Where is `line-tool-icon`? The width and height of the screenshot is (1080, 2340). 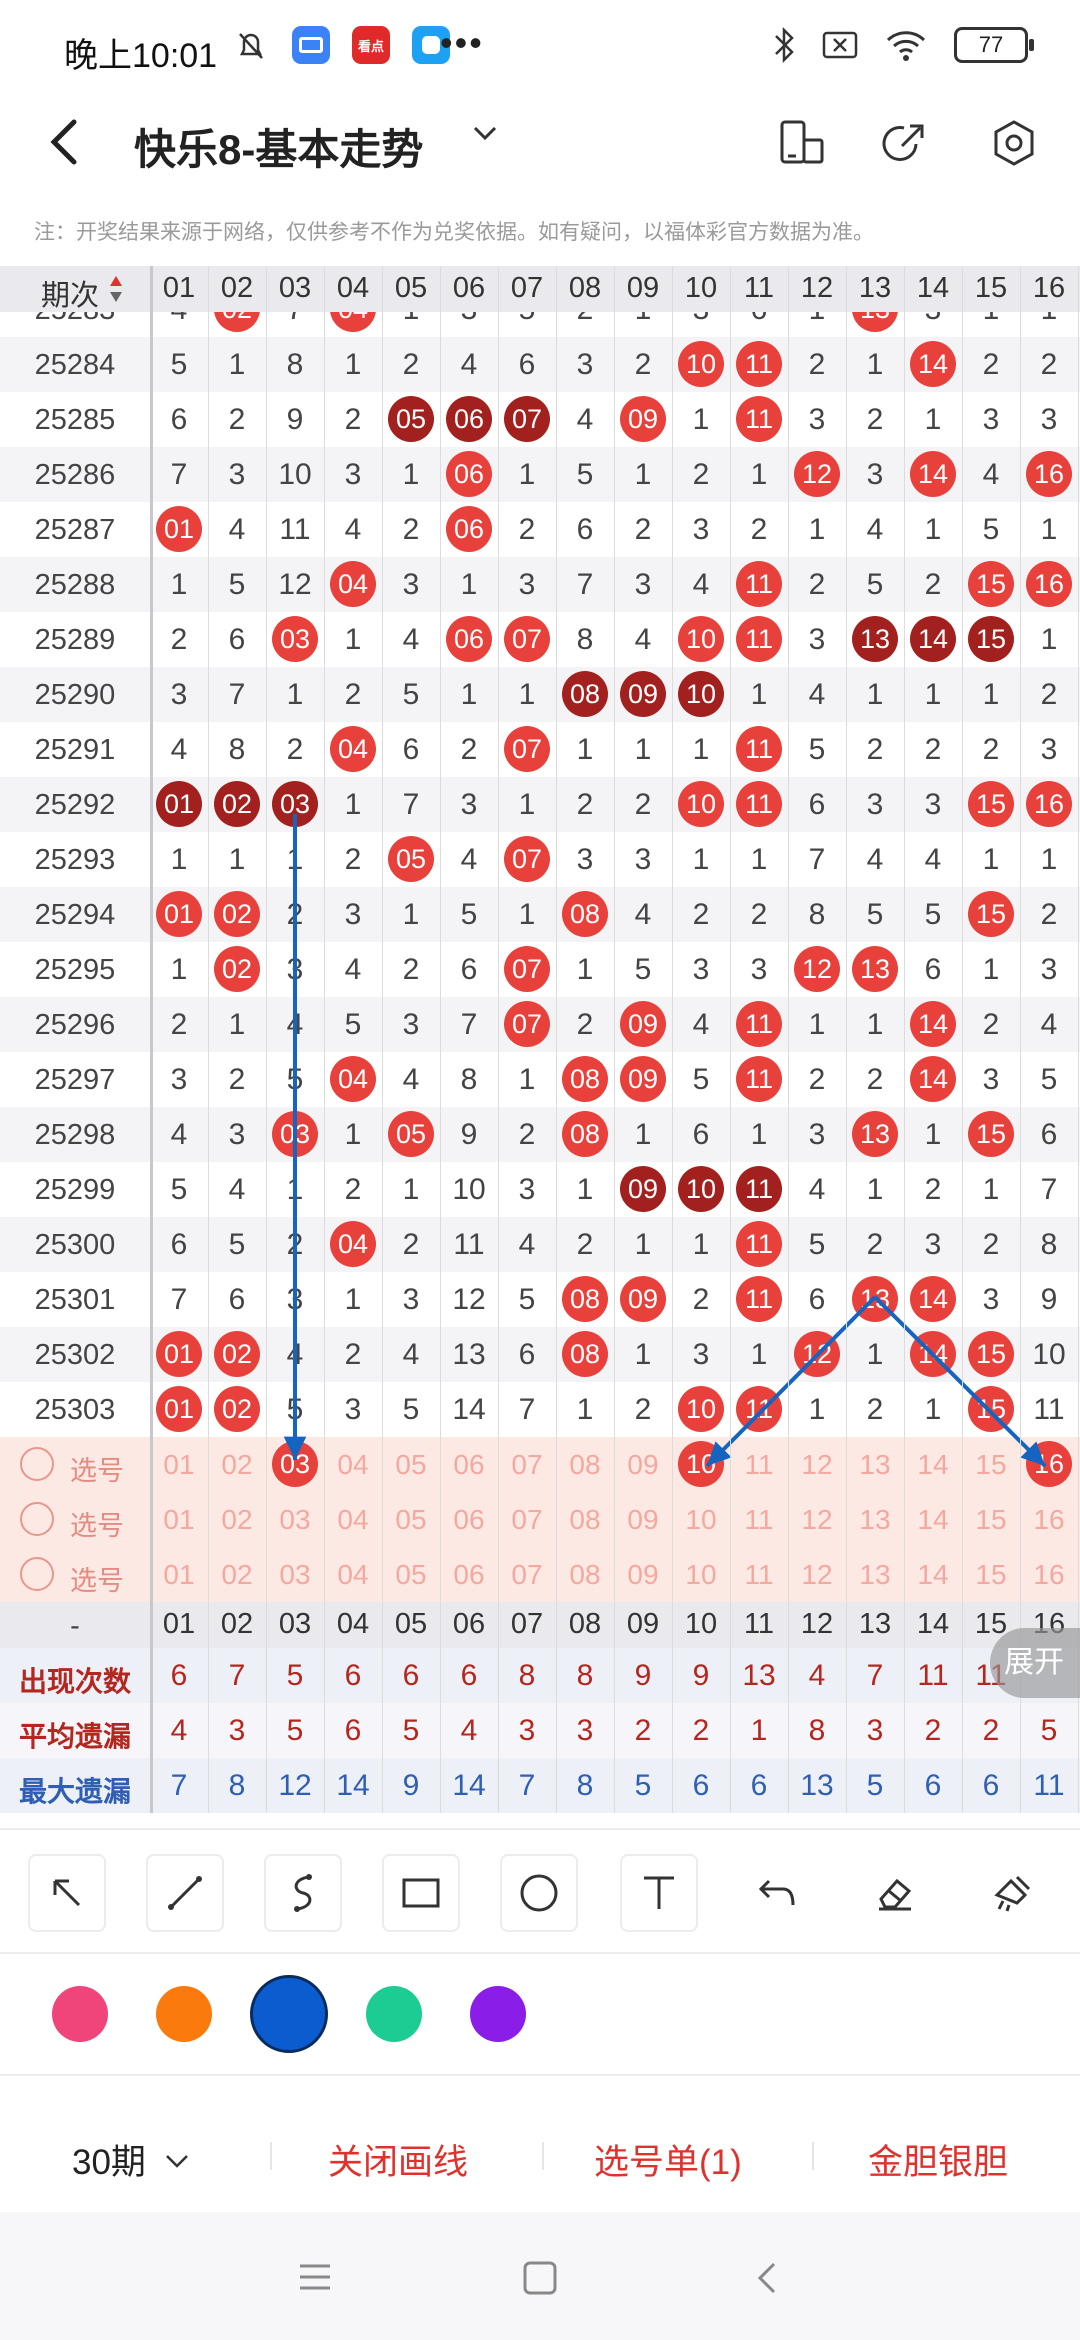 line-tool-icon is located at coordinates (185, 1893).